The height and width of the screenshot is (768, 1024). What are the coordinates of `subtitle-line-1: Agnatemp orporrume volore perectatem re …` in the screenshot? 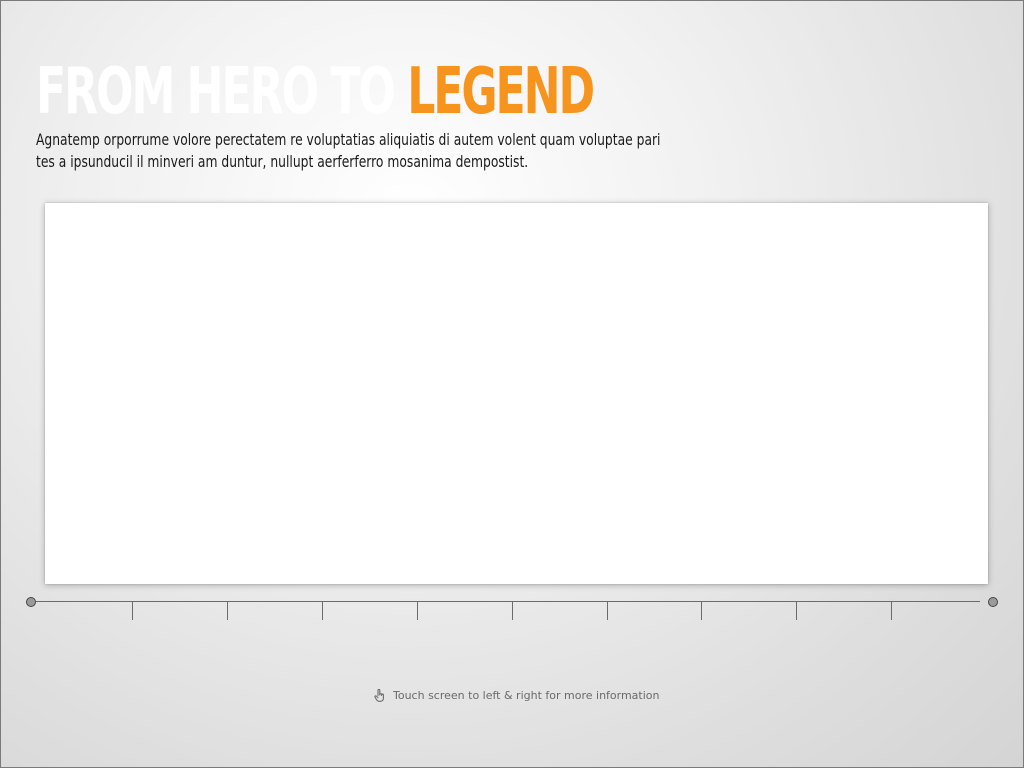 It's located at (348, 139).